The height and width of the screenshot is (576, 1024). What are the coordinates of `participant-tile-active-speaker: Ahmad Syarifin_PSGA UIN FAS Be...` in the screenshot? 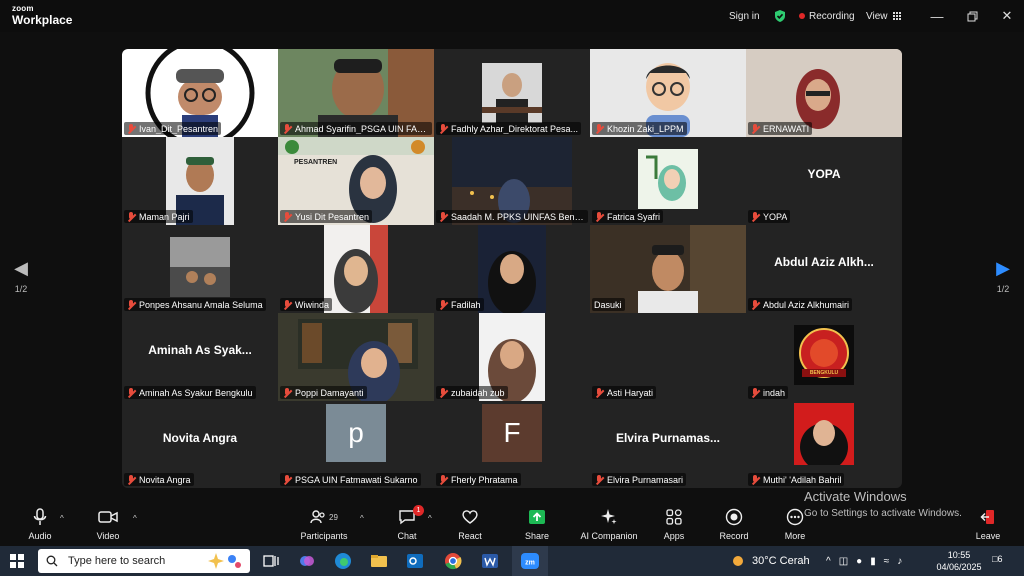 It's located at (356, 93).